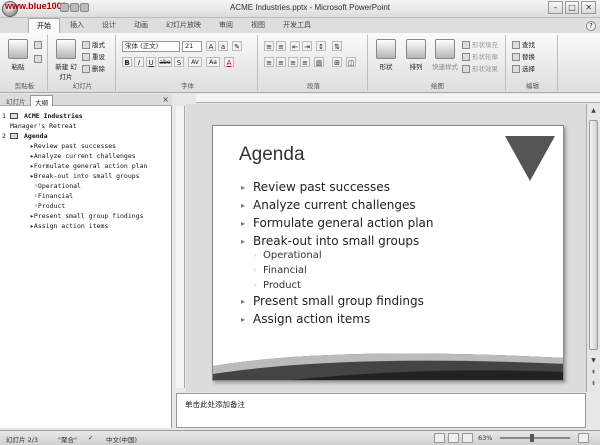  I want to click on notes-pane: 单击此处添加备注, so click(381, 410).